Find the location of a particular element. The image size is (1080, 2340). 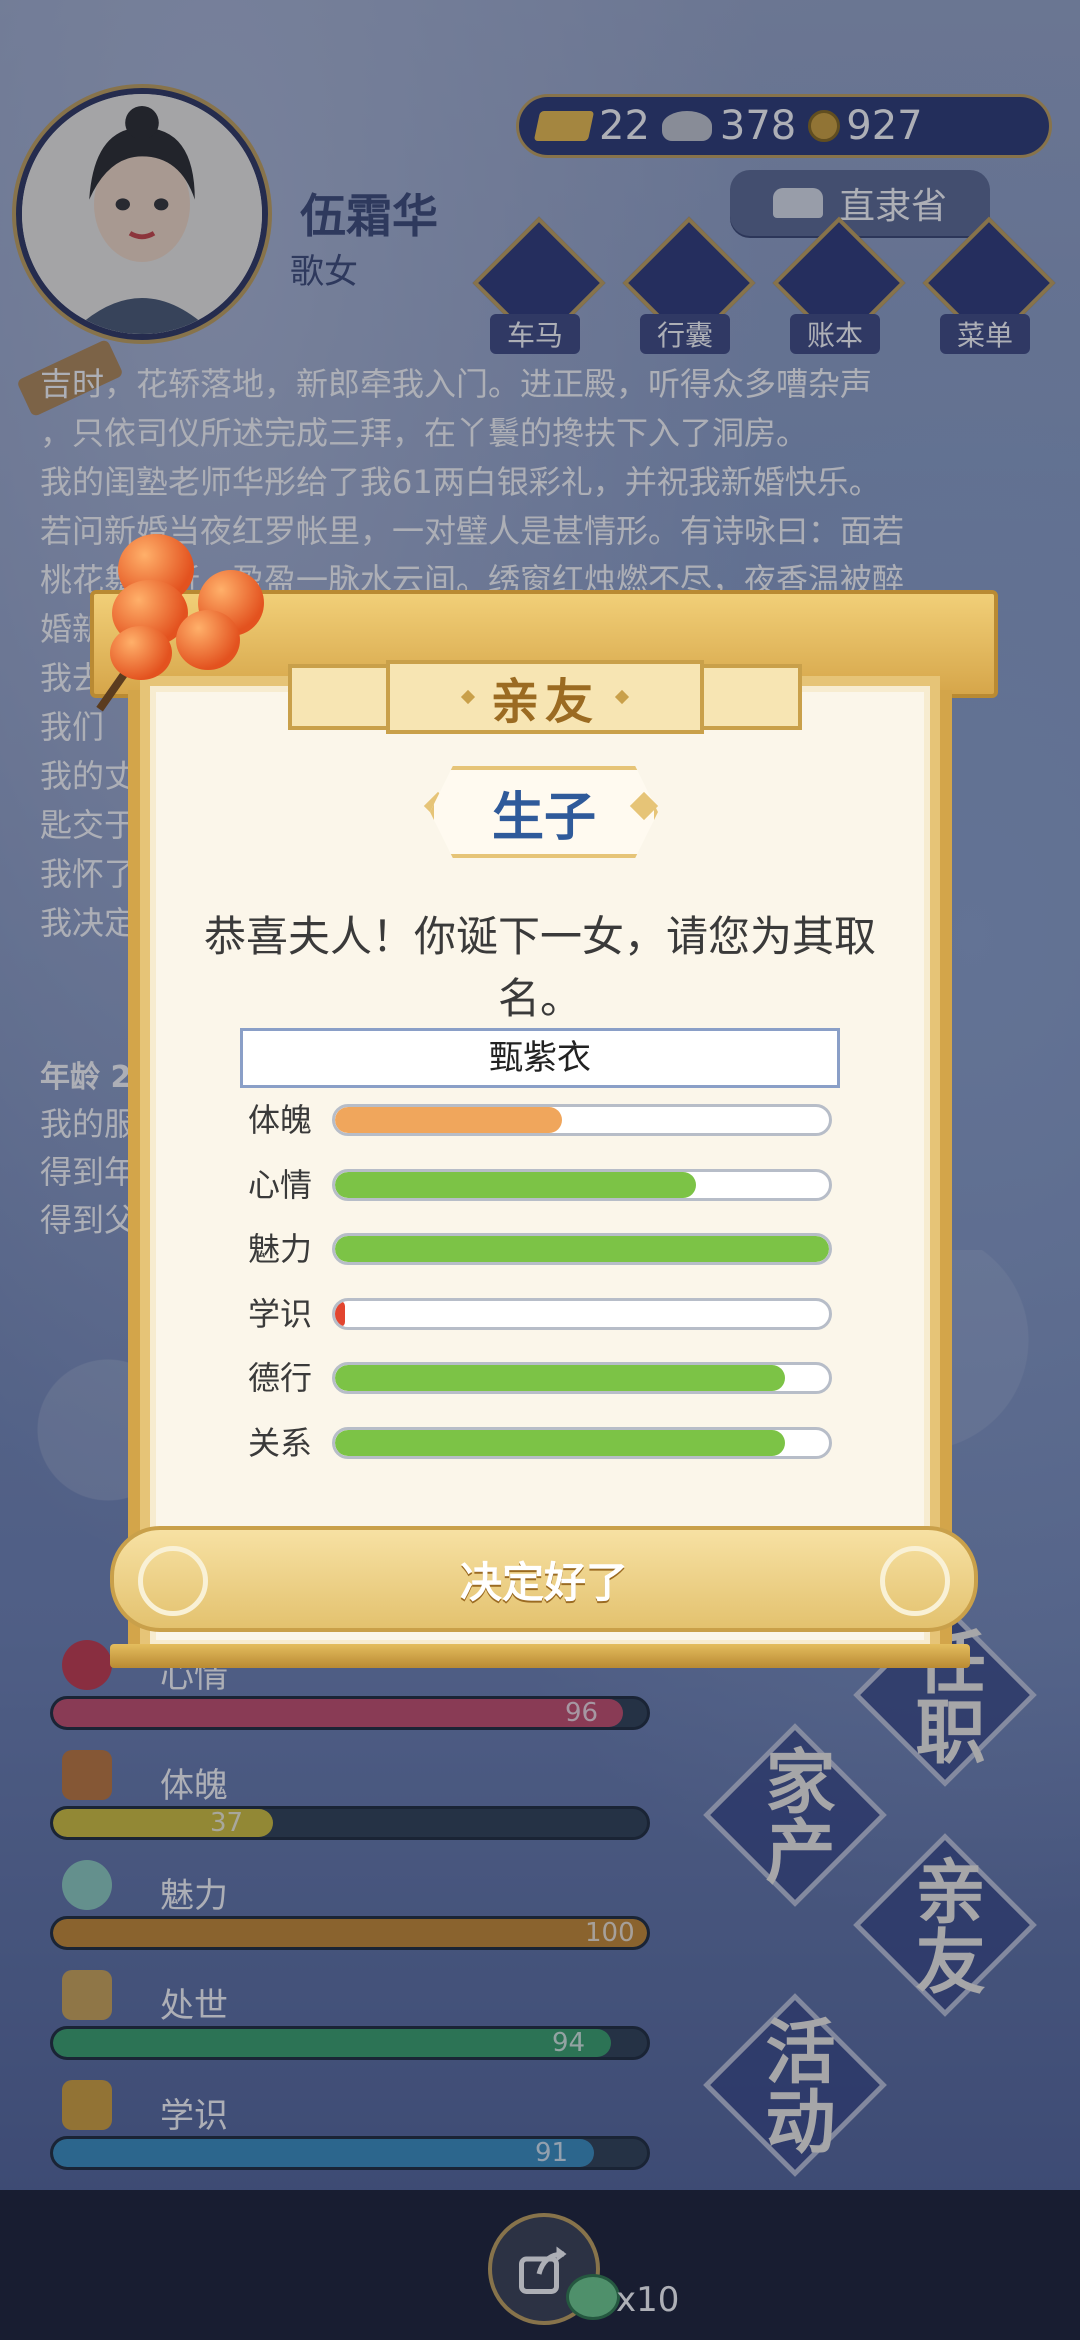

attr-label: 学识 is located at coordinates (280, 1314).